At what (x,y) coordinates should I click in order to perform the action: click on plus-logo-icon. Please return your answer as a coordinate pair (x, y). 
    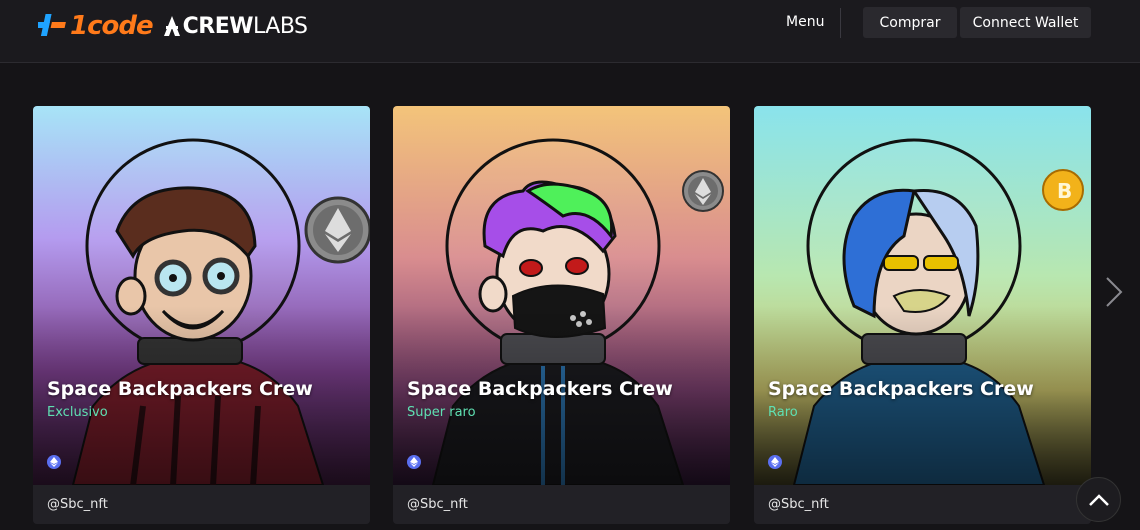
    Looking at the image, I should click on (52, 25).